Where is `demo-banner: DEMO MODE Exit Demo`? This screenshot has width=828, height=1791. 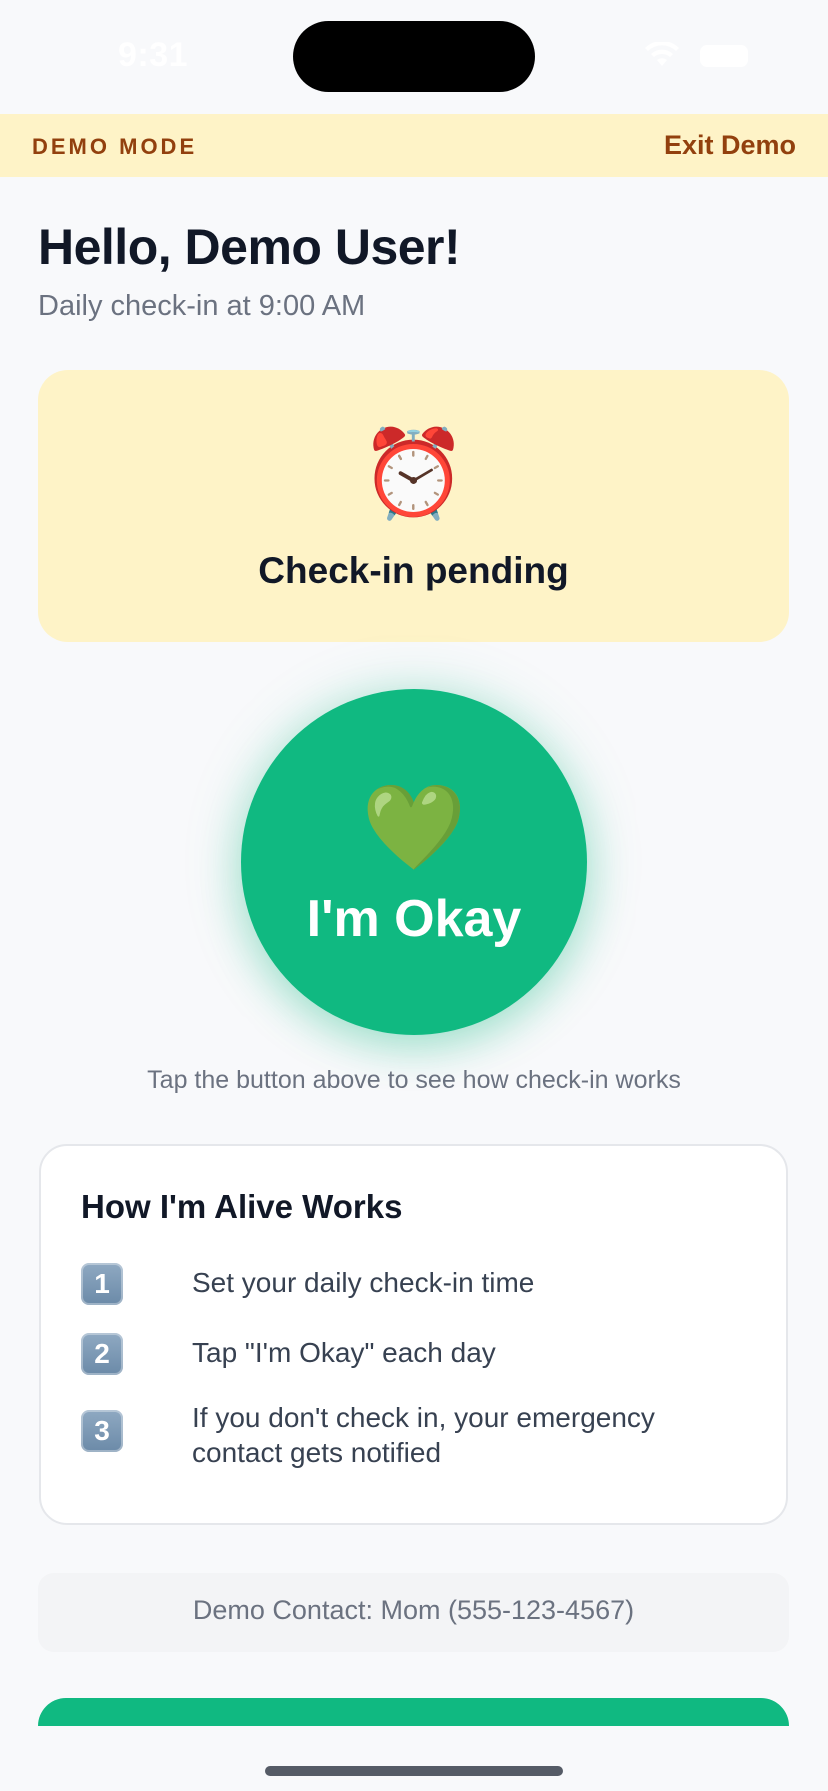 demo-banner: DEMO MODE Exit Demo is located at coordinates (414, 145).